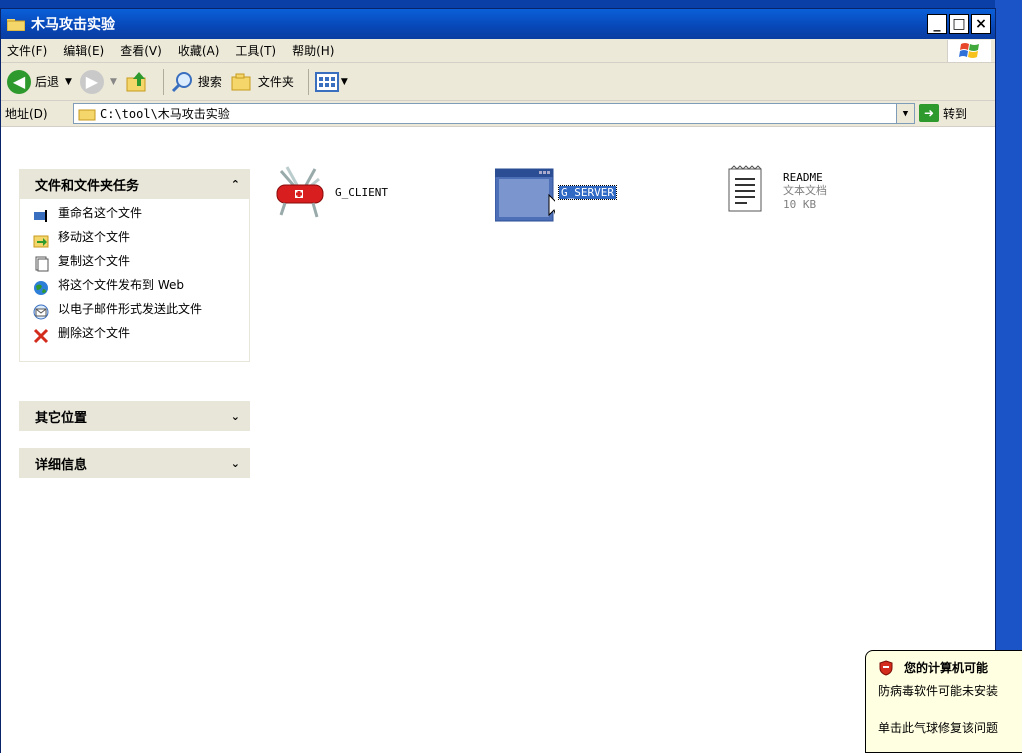 The image size is (1022, 753). Describe the element at coordinates (181, 81) in the screenshot. I see `search-icon` at that location.